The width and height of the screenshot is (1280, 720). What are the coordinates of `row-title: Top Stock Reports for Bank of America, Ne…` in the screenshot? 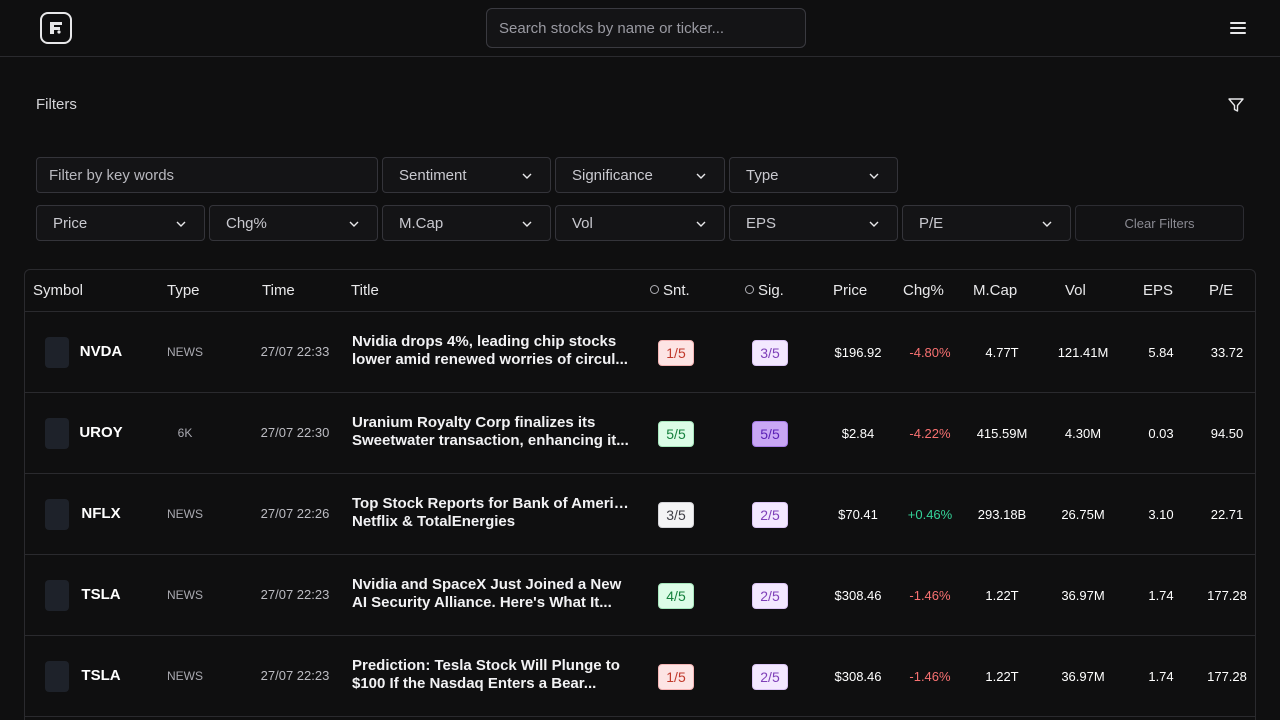 It's located at (492, 513).